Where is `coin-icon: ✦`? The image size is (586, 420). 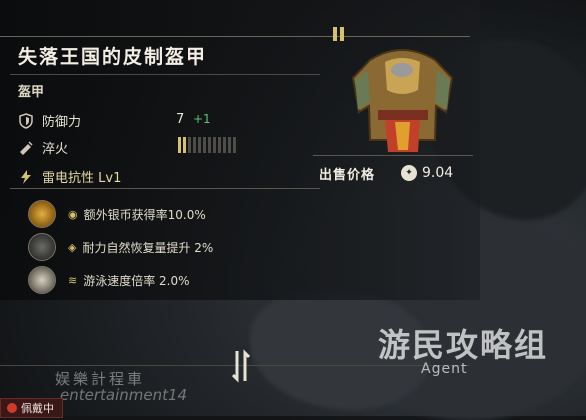 coin-icon: ✦ is located at coordinates (409, 173).